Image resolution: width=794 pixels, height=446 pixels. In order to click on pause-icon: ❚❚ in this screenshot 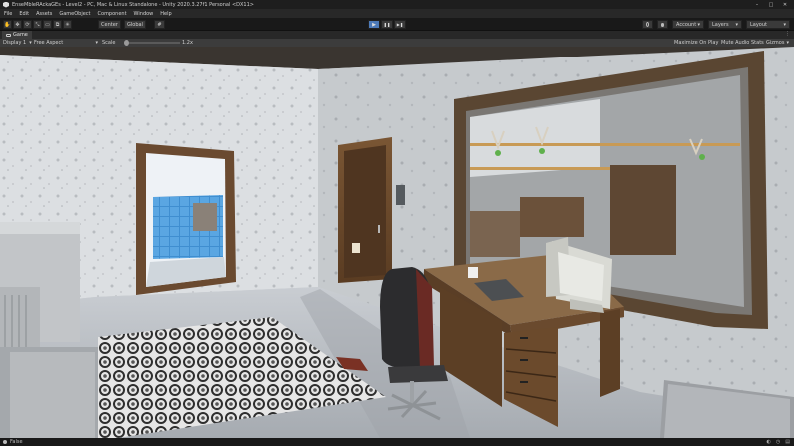, I will do `click(387, 24)`.